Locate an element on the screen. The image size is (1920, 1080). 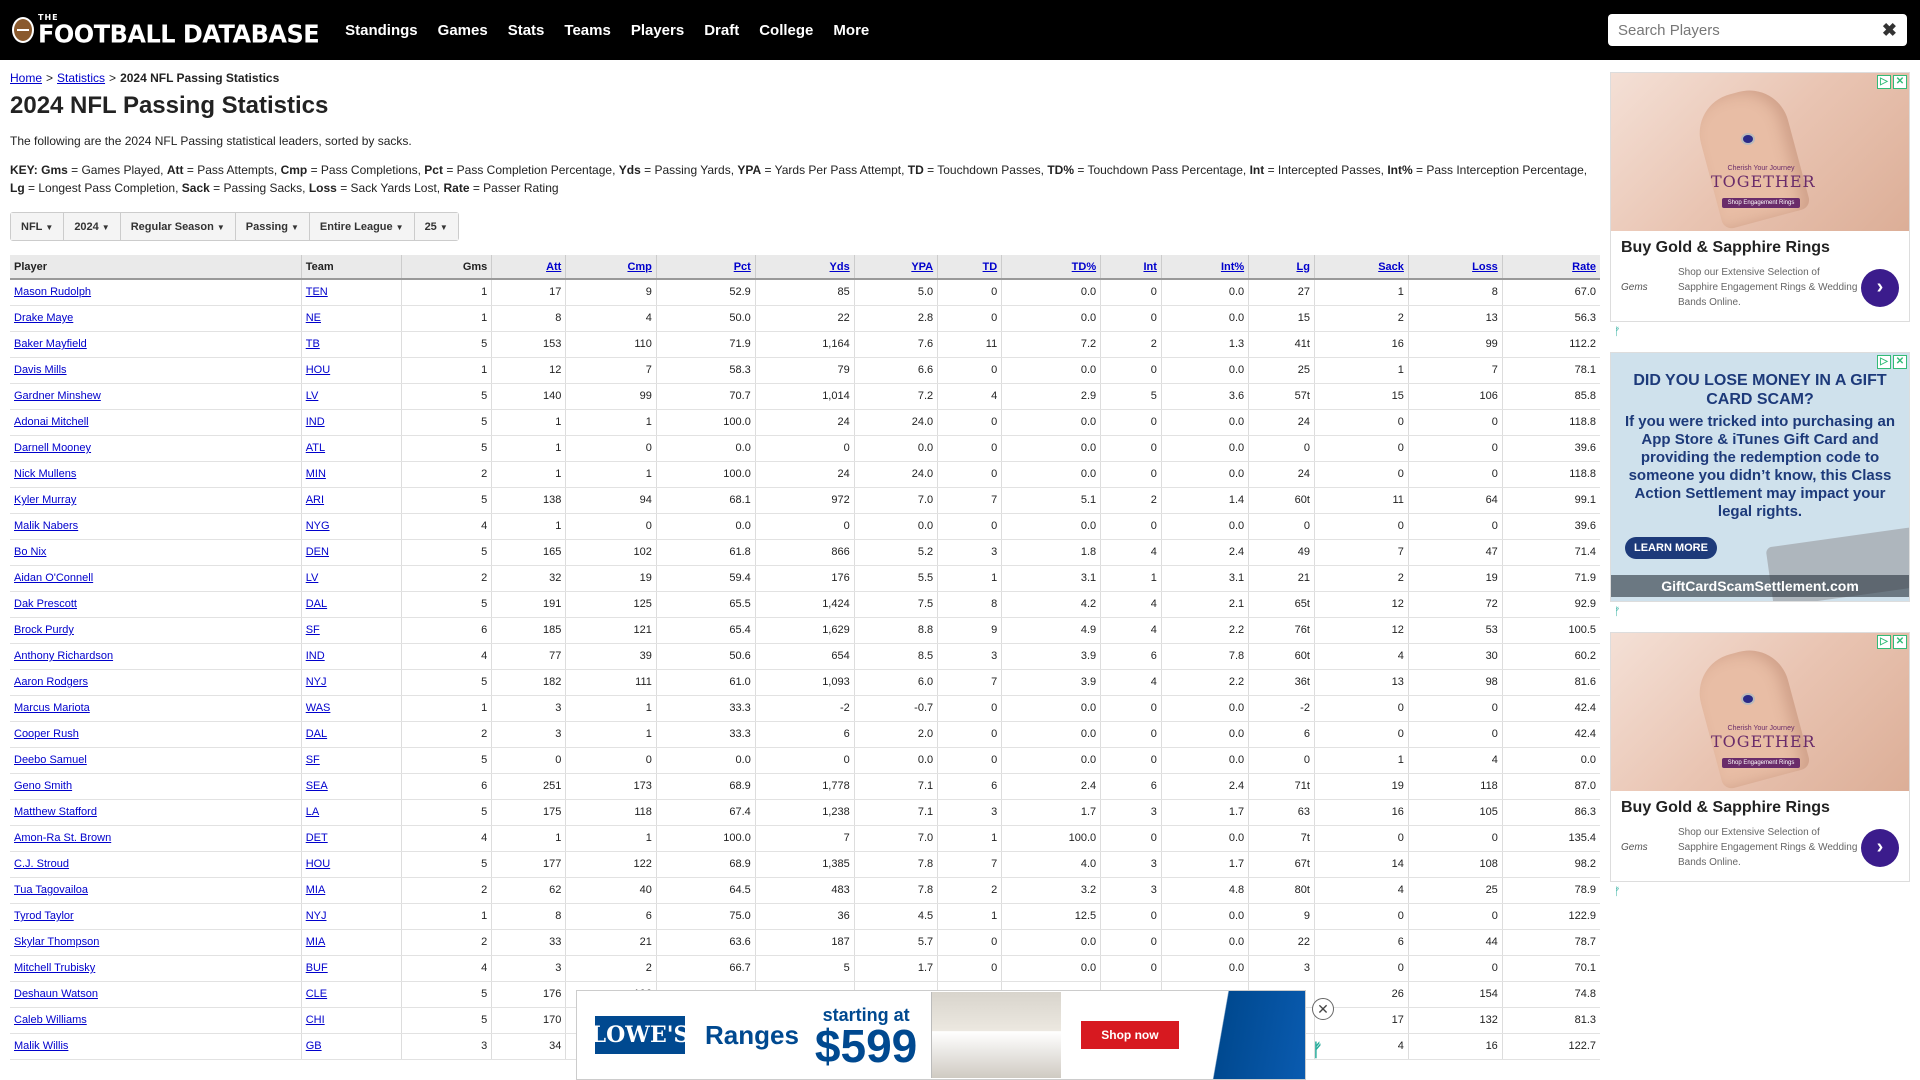
nav-standings: Standings is located at coordinates (381, 30).